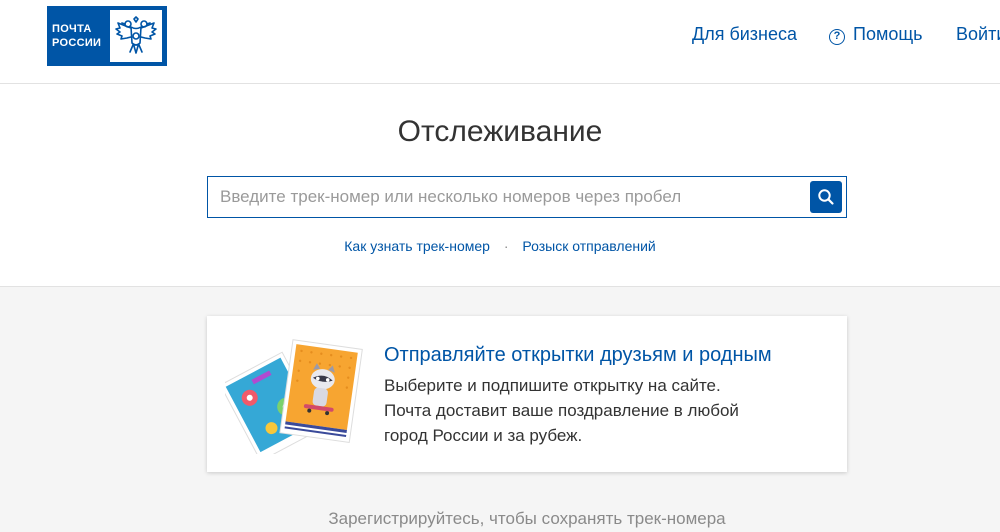 The height and width of the screenshot is (532, 1000). I want to click on question-circle-icon: ?, so click(837, 37).